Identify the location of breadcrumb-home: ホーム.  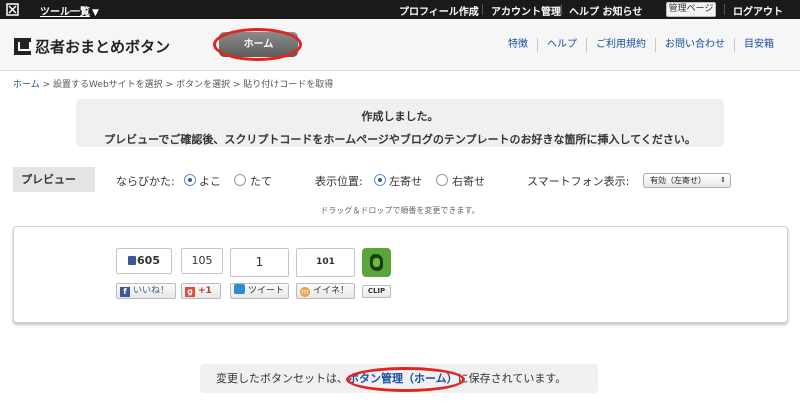
(26, 85).